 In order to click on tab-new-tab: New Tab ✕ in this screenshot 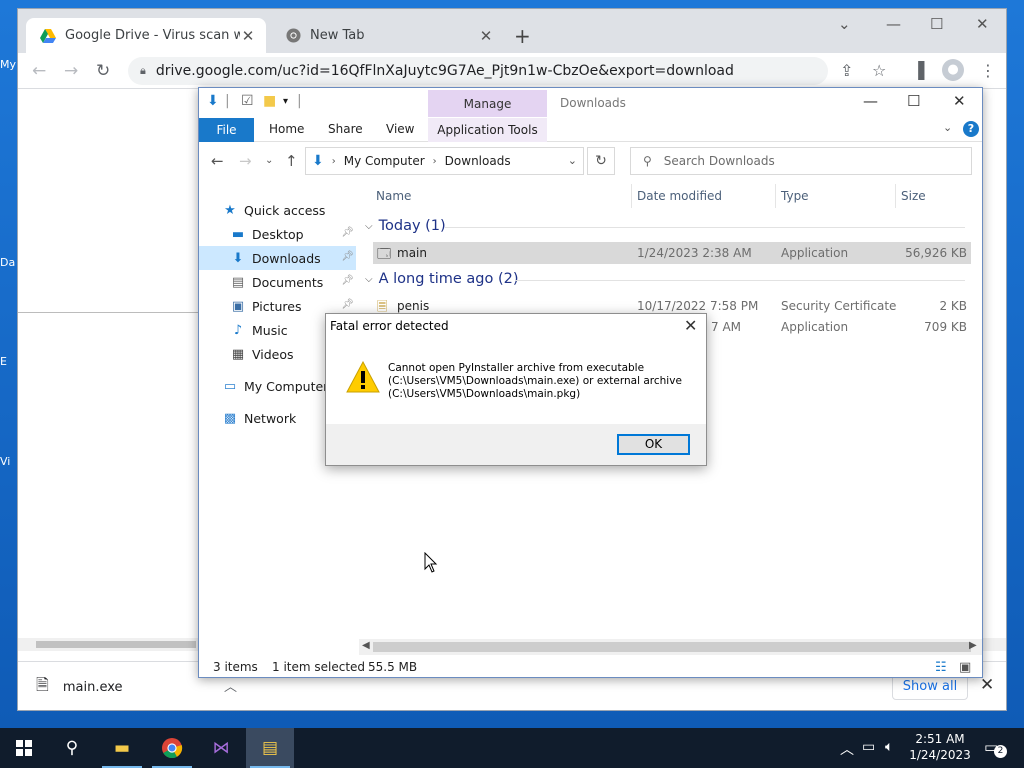, I will do `click(388, 35)`.